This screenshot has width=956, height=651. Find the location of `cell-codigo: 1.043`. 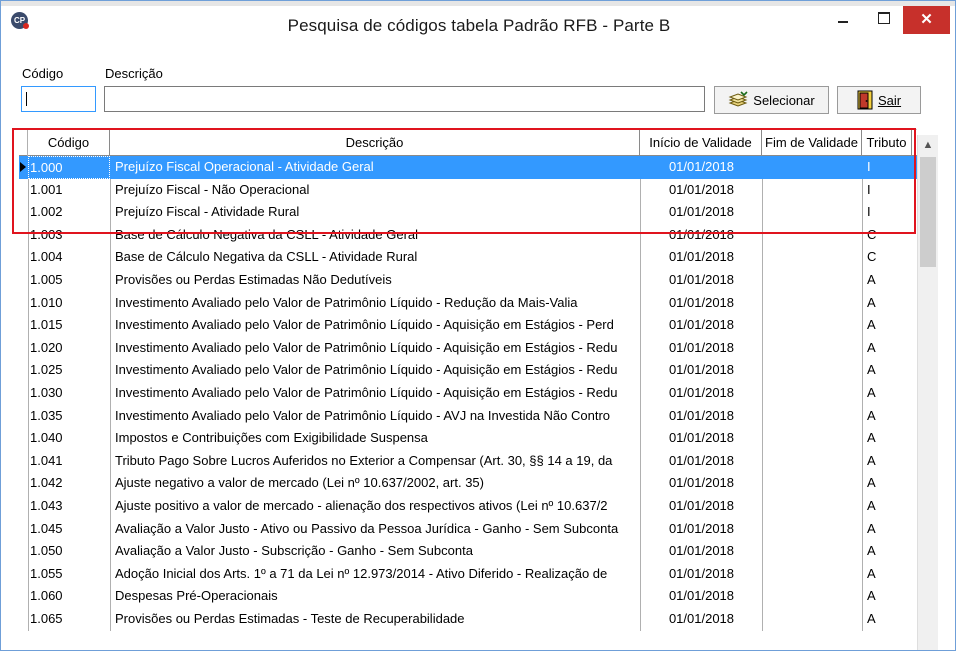

cell-codigo: 1.043 is located at coordinates (69, 506).